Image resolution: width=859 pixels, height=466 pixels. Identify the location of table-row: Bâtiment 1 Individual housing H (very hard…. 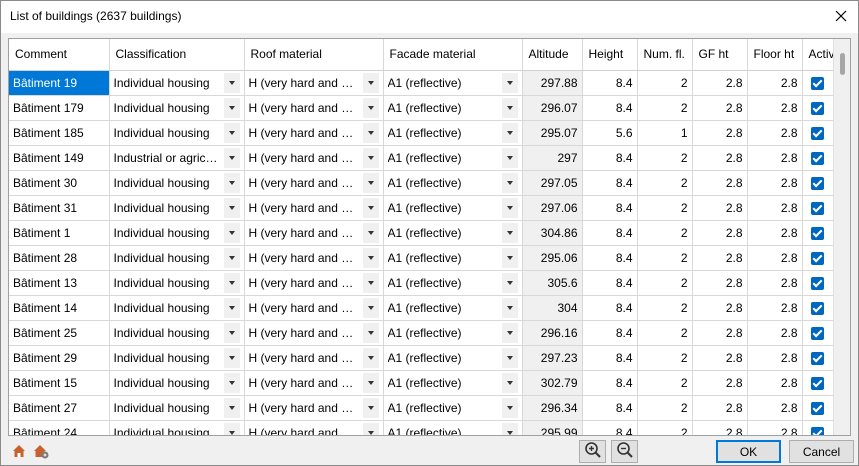
(421, 233).